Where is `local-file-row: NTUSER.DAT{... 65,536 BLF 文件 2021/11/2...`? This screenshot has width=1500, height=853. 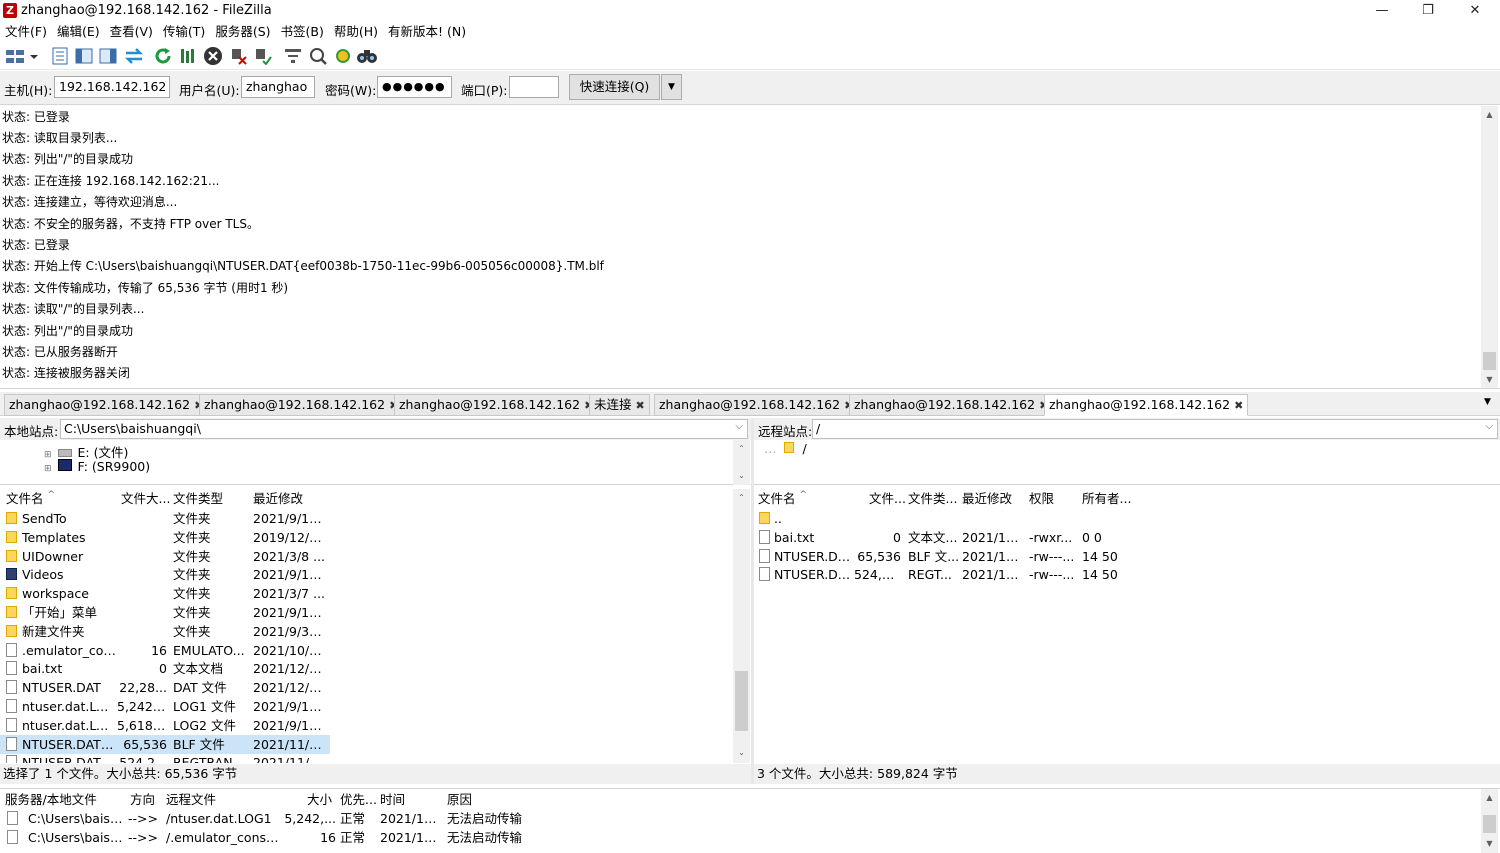 local-file-row: NTUSER.DAT{... 65,536 BLF 文件 2021/11/2... is located at coordinates (165, 744).